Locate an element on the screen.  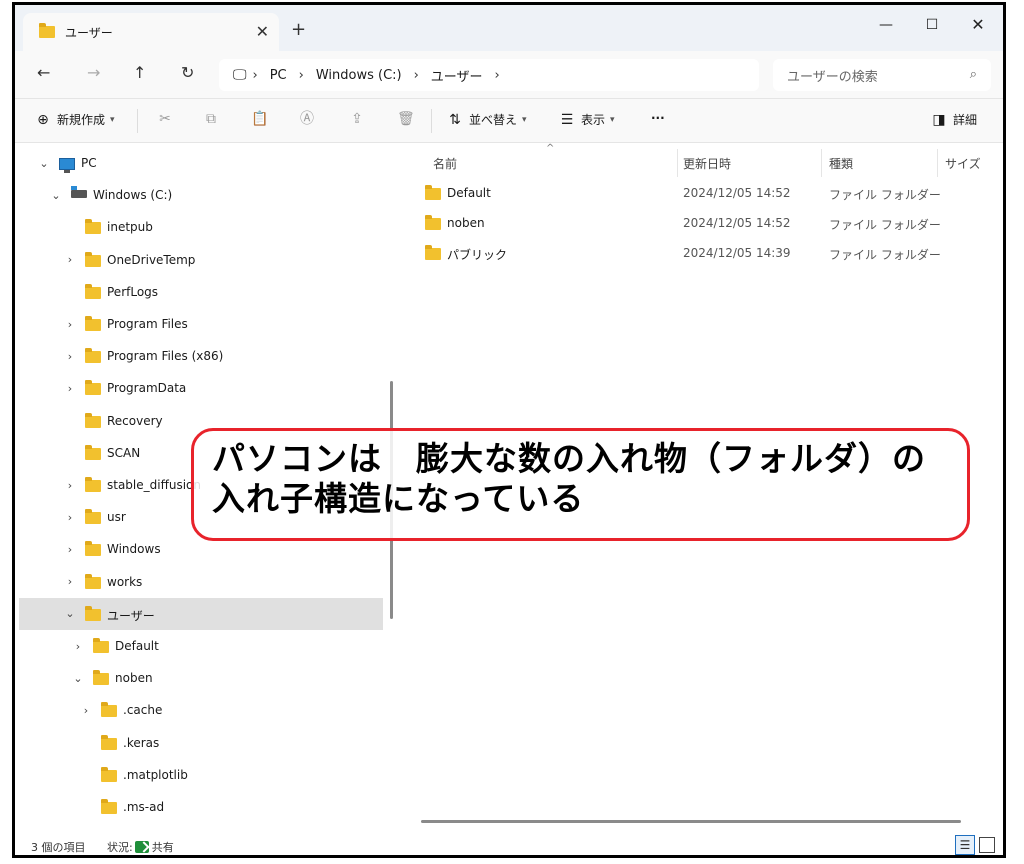
file-name: パブリック is located at coordinates (477, 255).